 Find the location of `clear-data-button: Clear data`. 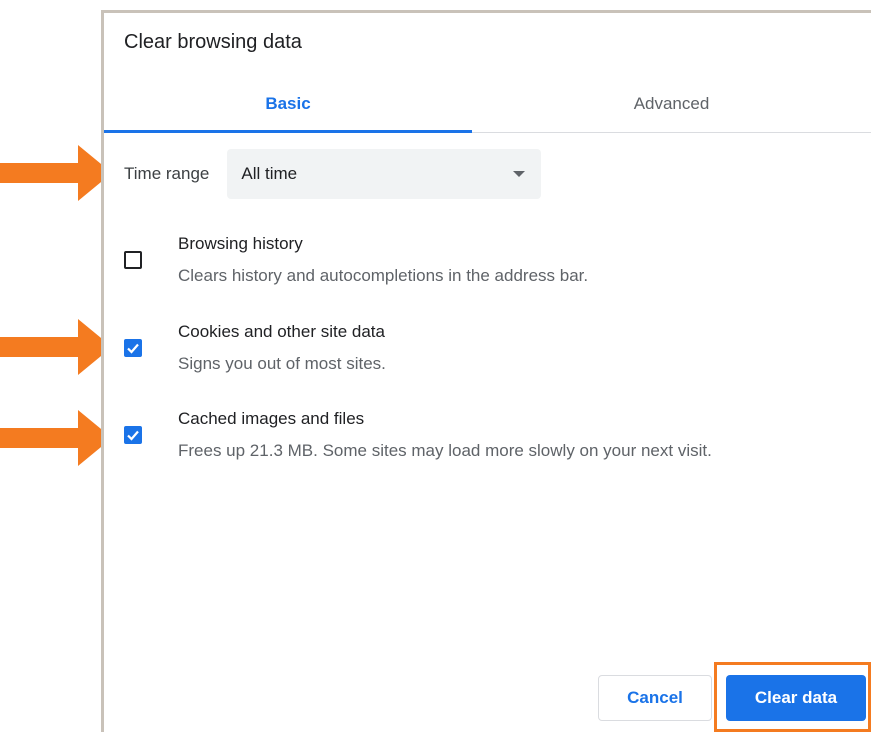

clear-data-button: Clear data is located at coordinates (796, 698).